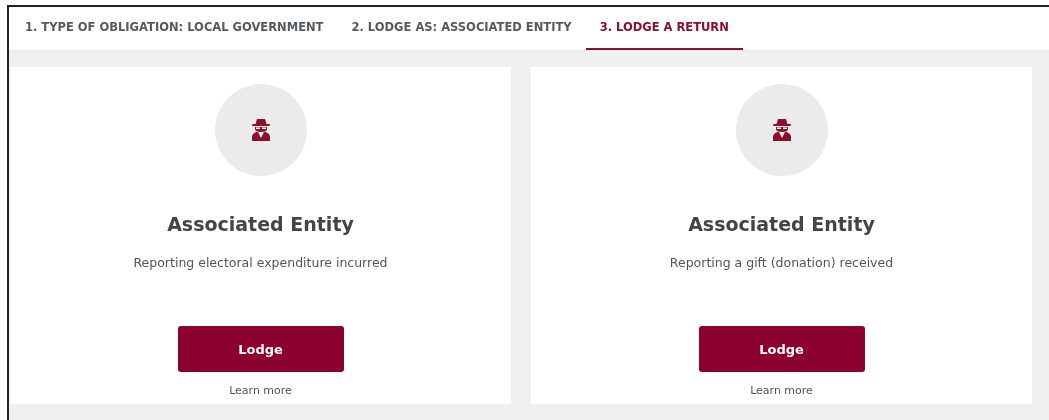 The image size is (1049, 420). What do you see at coordinates (260, 262) in the screenshot?
I see `card-description: Reporting electoral expenditure incurred` at bounding box center [260, 262].